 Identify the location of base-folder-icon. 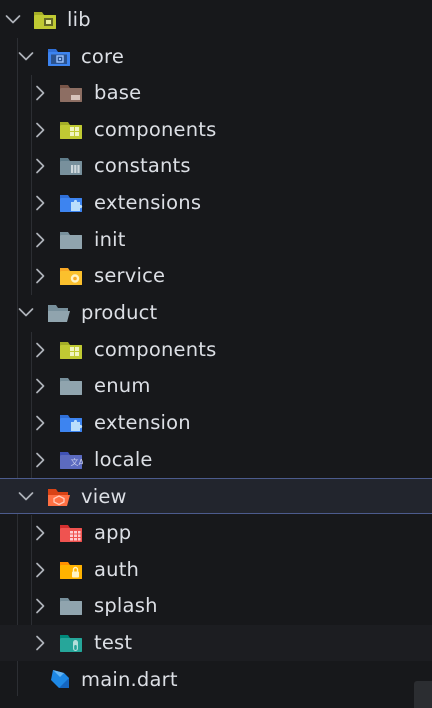
(71, 93).